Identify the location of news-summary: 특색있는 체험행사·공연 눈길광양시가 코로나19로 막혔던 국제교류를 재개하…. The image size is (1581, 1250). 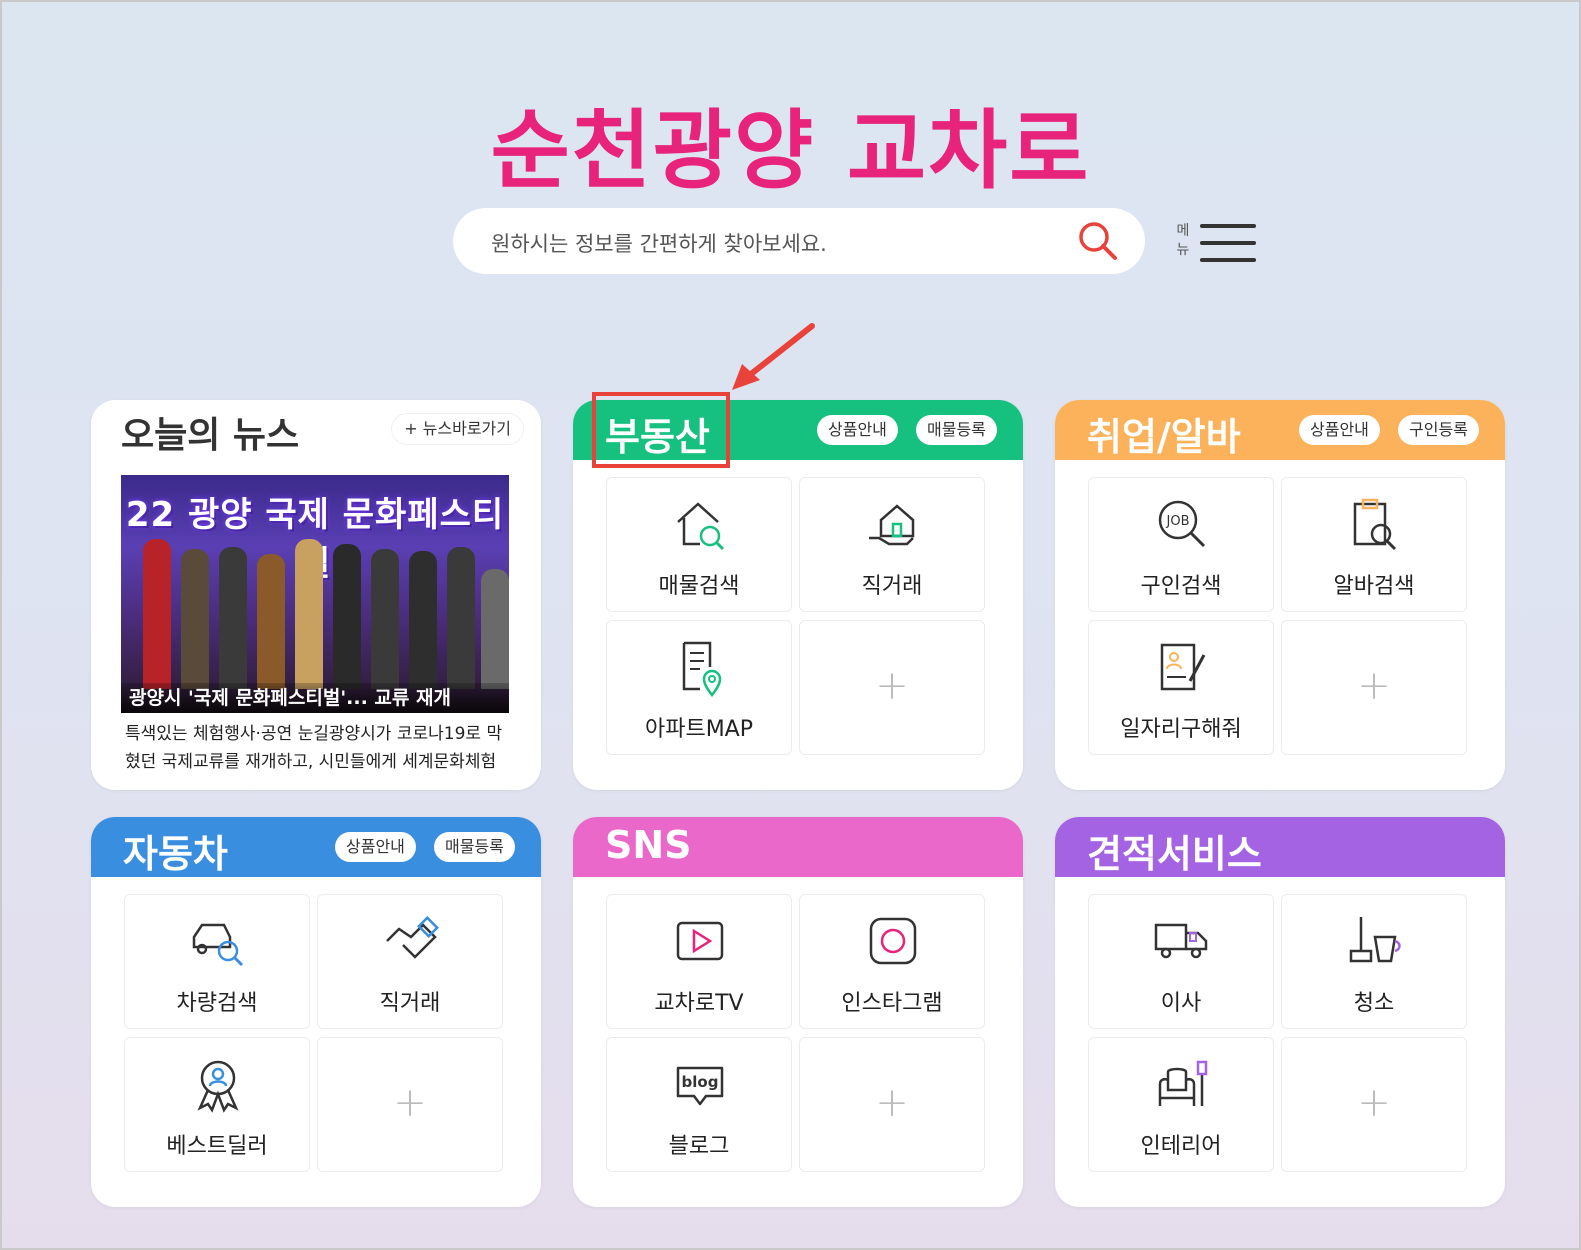
(317, 748).